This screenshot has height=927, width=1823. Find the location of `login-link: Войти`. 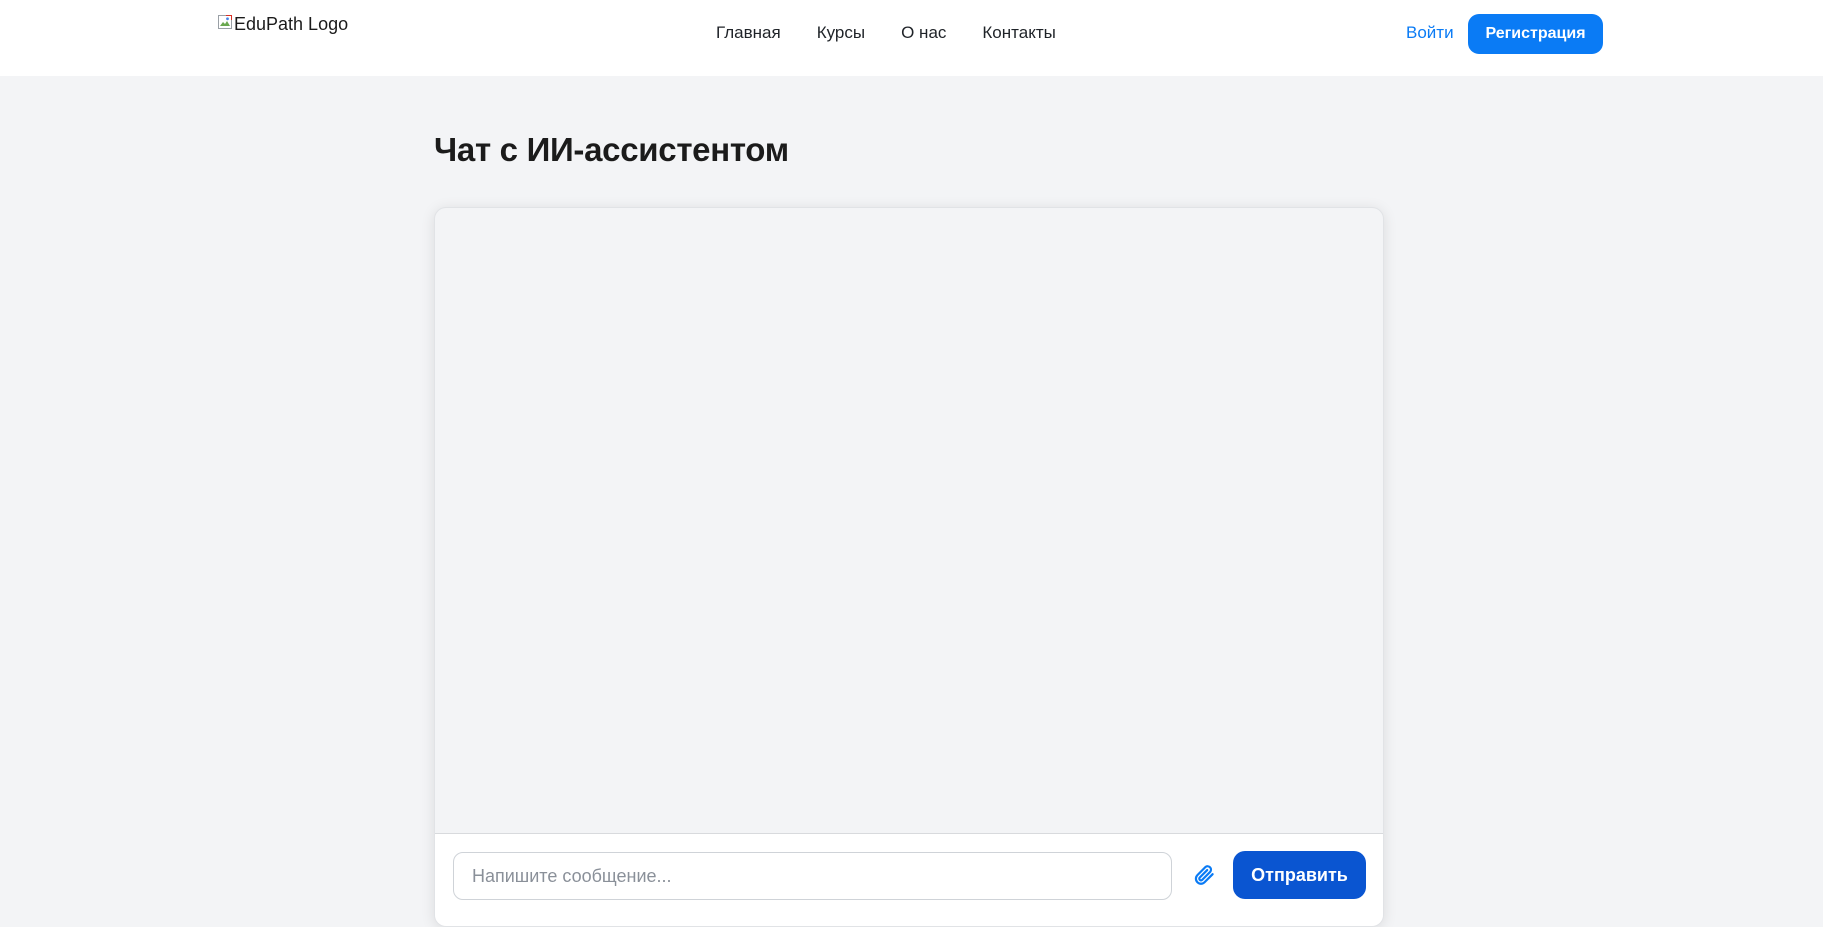

login-link: Войти is located at coordinates (1430, 33).